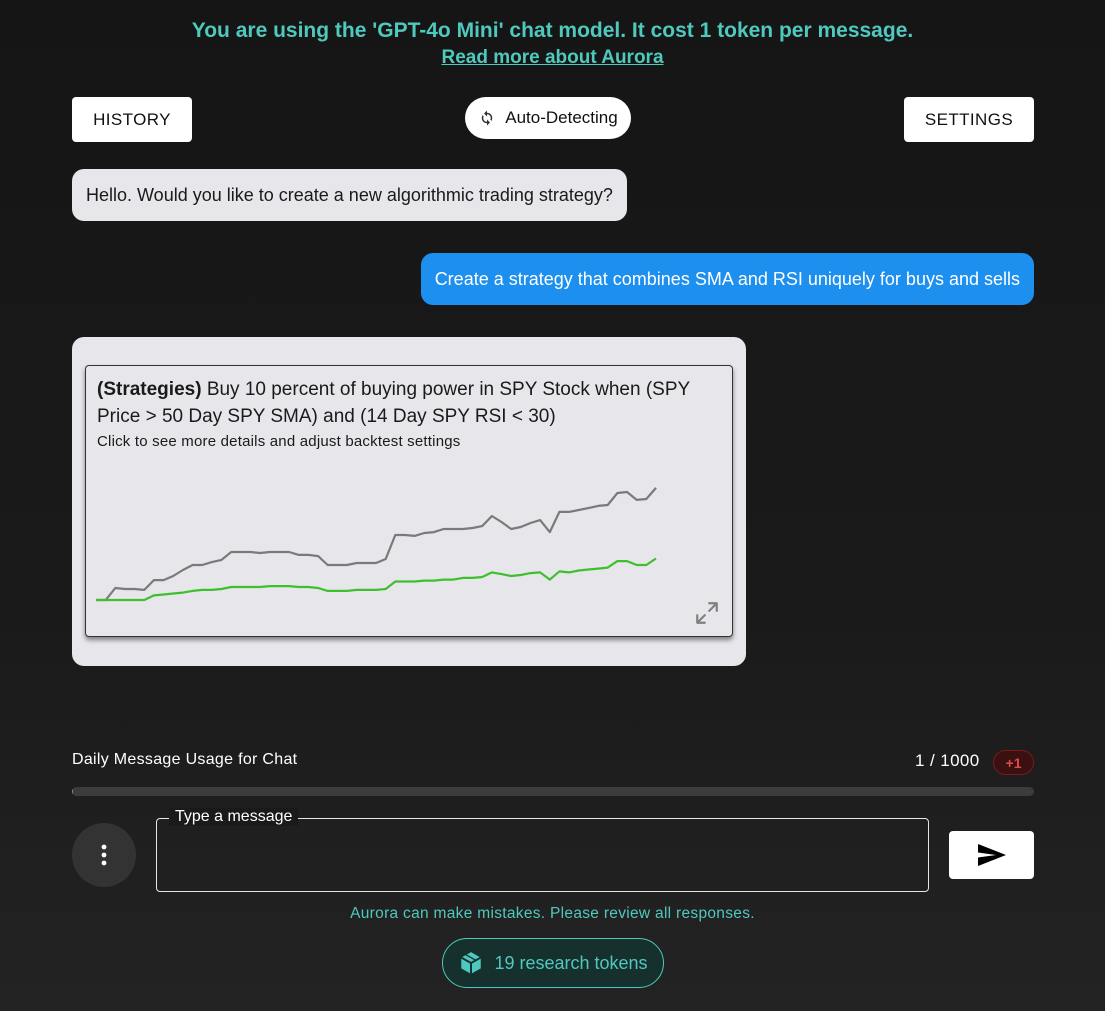  I want to click on message-input-box: Type a message, so click(542, 850).